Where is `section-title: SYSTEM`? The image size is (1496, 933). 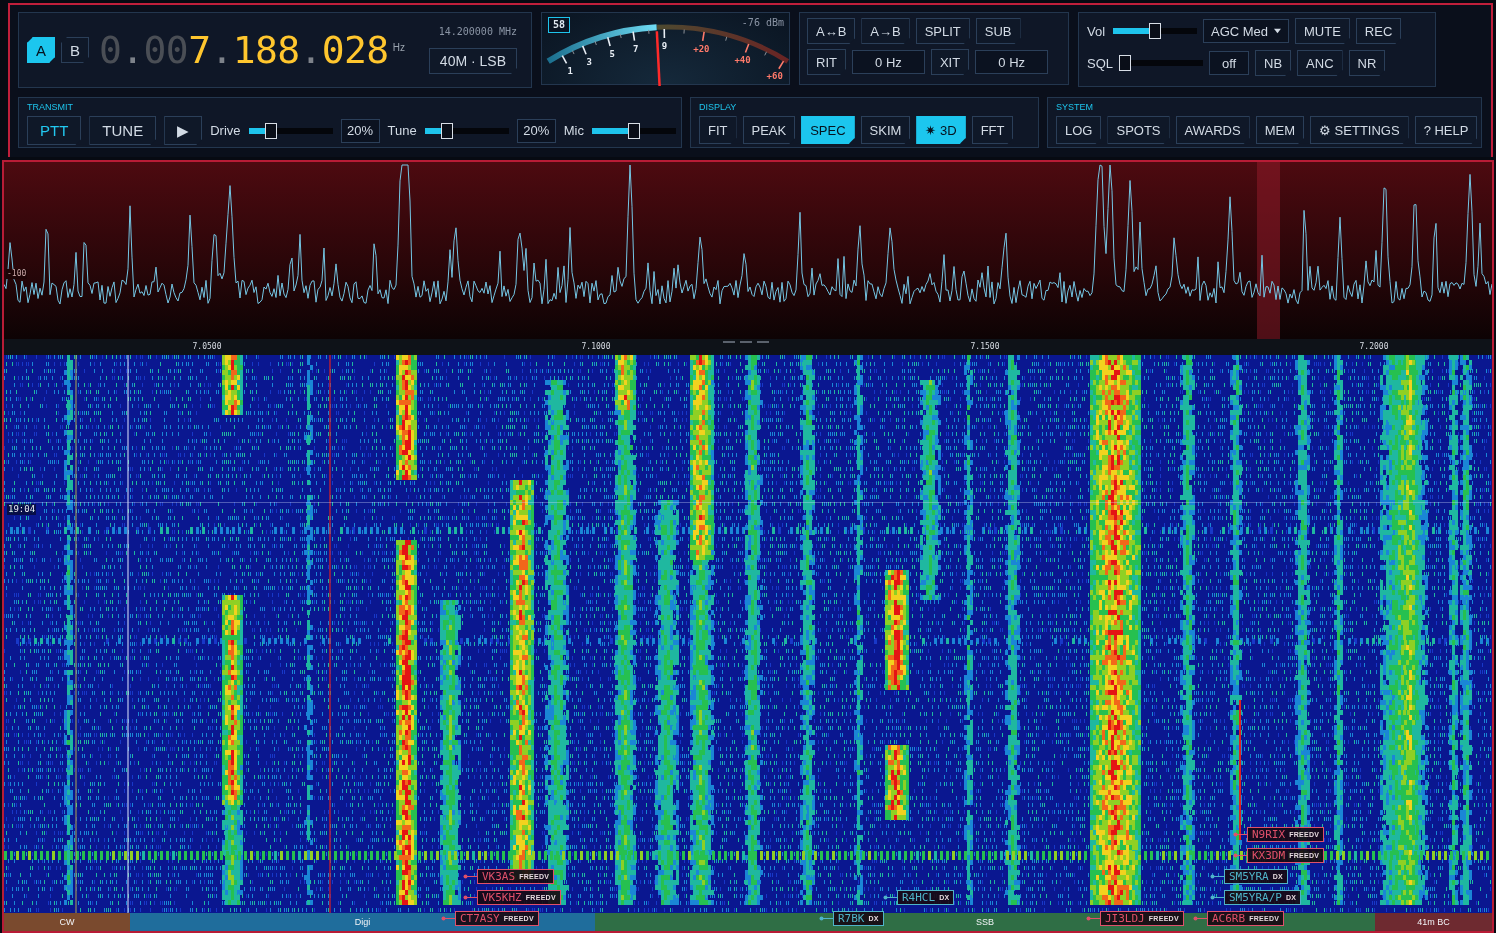
section-title: SYSTEM is located at coordinates (1074, 107).